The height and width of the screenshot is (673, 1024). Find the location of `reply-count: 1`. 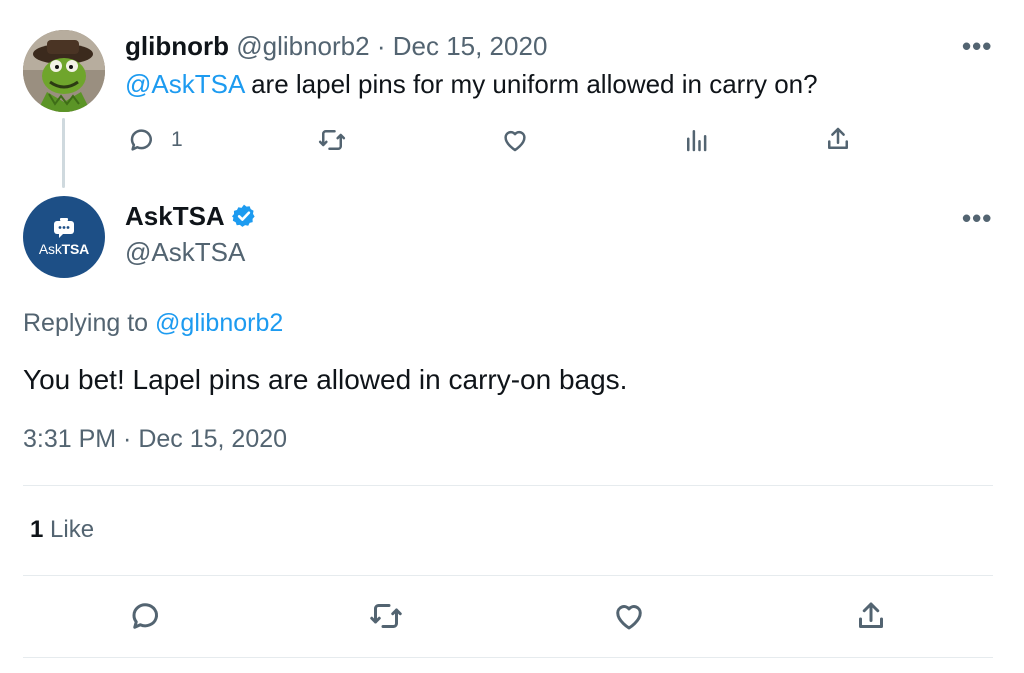

reply-count: 1 is located at coordinates (177, 139).